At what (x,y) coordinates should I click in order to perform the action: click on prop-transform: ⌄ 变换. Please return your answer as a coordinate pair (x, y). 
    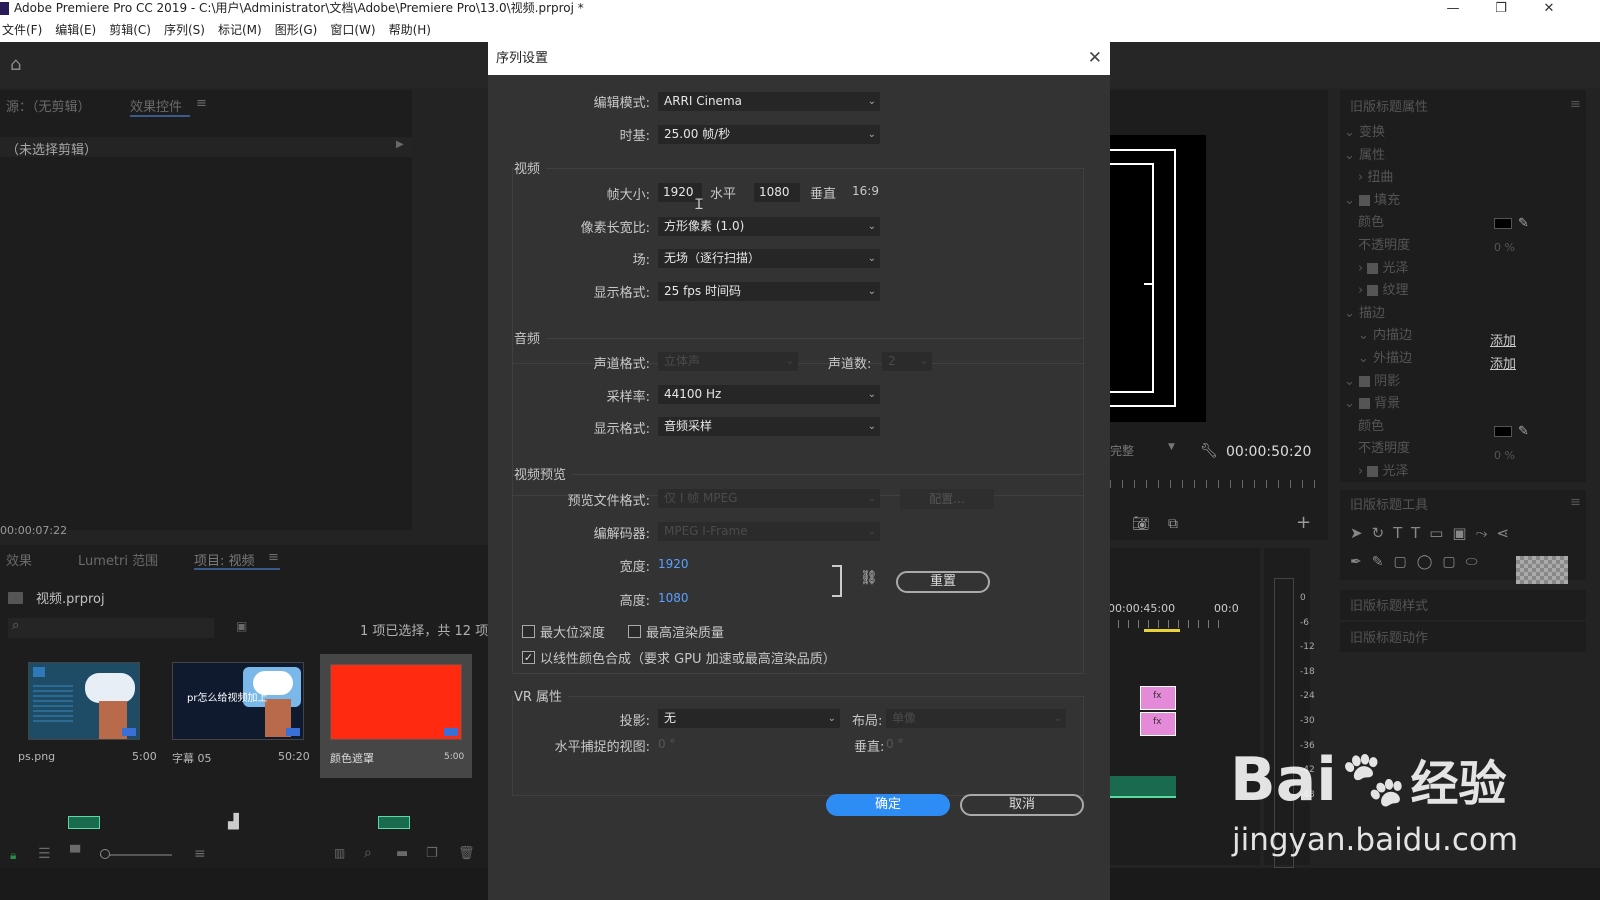
    Looking at the image, I should click on (1464, 133).